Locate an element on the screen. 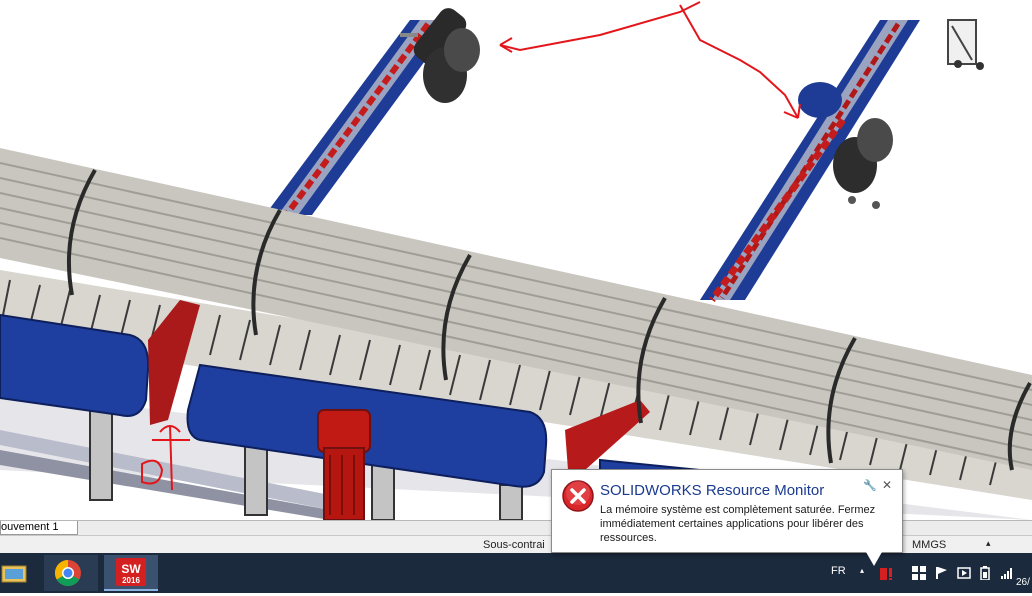 The image size is (1032, 596). solidworks-icon: SW 2016 is located at coordinates (131, 572).